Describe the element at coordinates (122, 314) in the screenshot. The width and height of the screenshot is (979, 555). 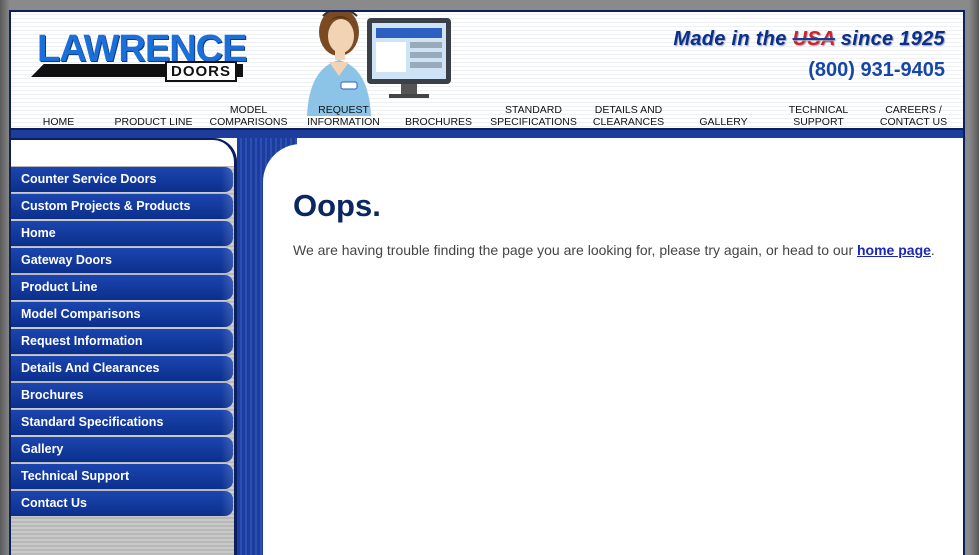
I see `sidebar-item-model-comparisons: Model Comparisons` at that location.